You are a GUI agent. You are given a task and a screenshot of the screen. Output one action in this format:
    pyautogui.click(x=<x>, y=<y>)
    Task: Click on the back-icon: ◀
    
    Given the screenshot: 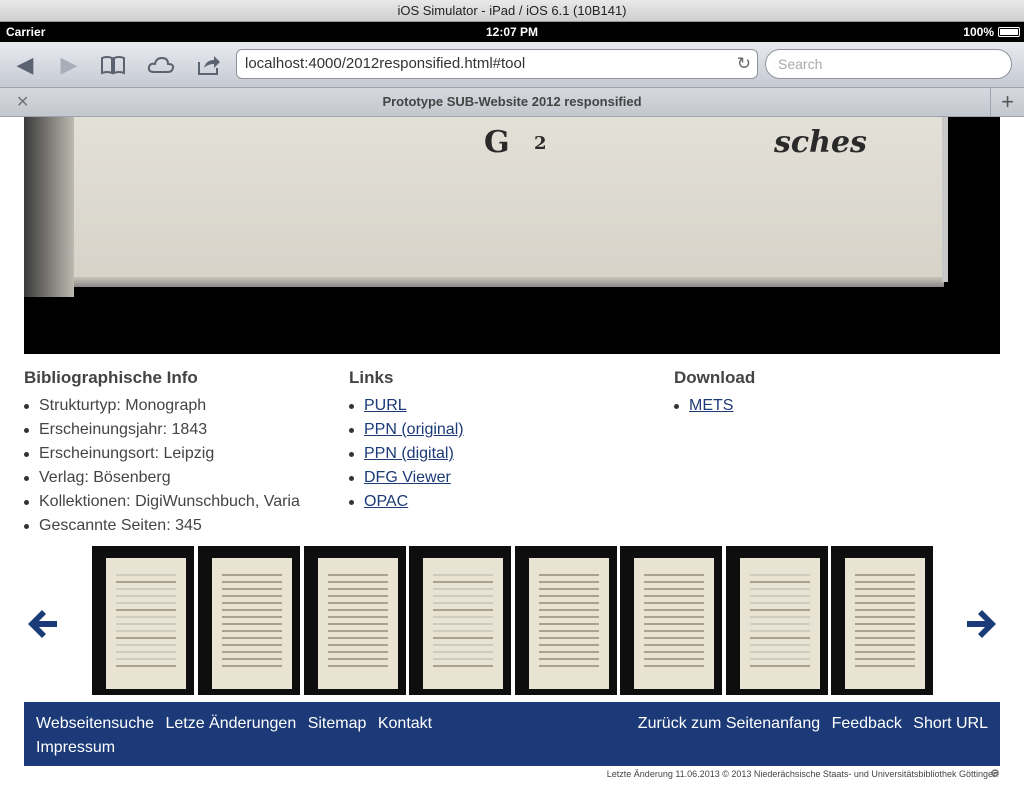 What is the action you would take?
    pyautogui.click(x=25, y=65)
    